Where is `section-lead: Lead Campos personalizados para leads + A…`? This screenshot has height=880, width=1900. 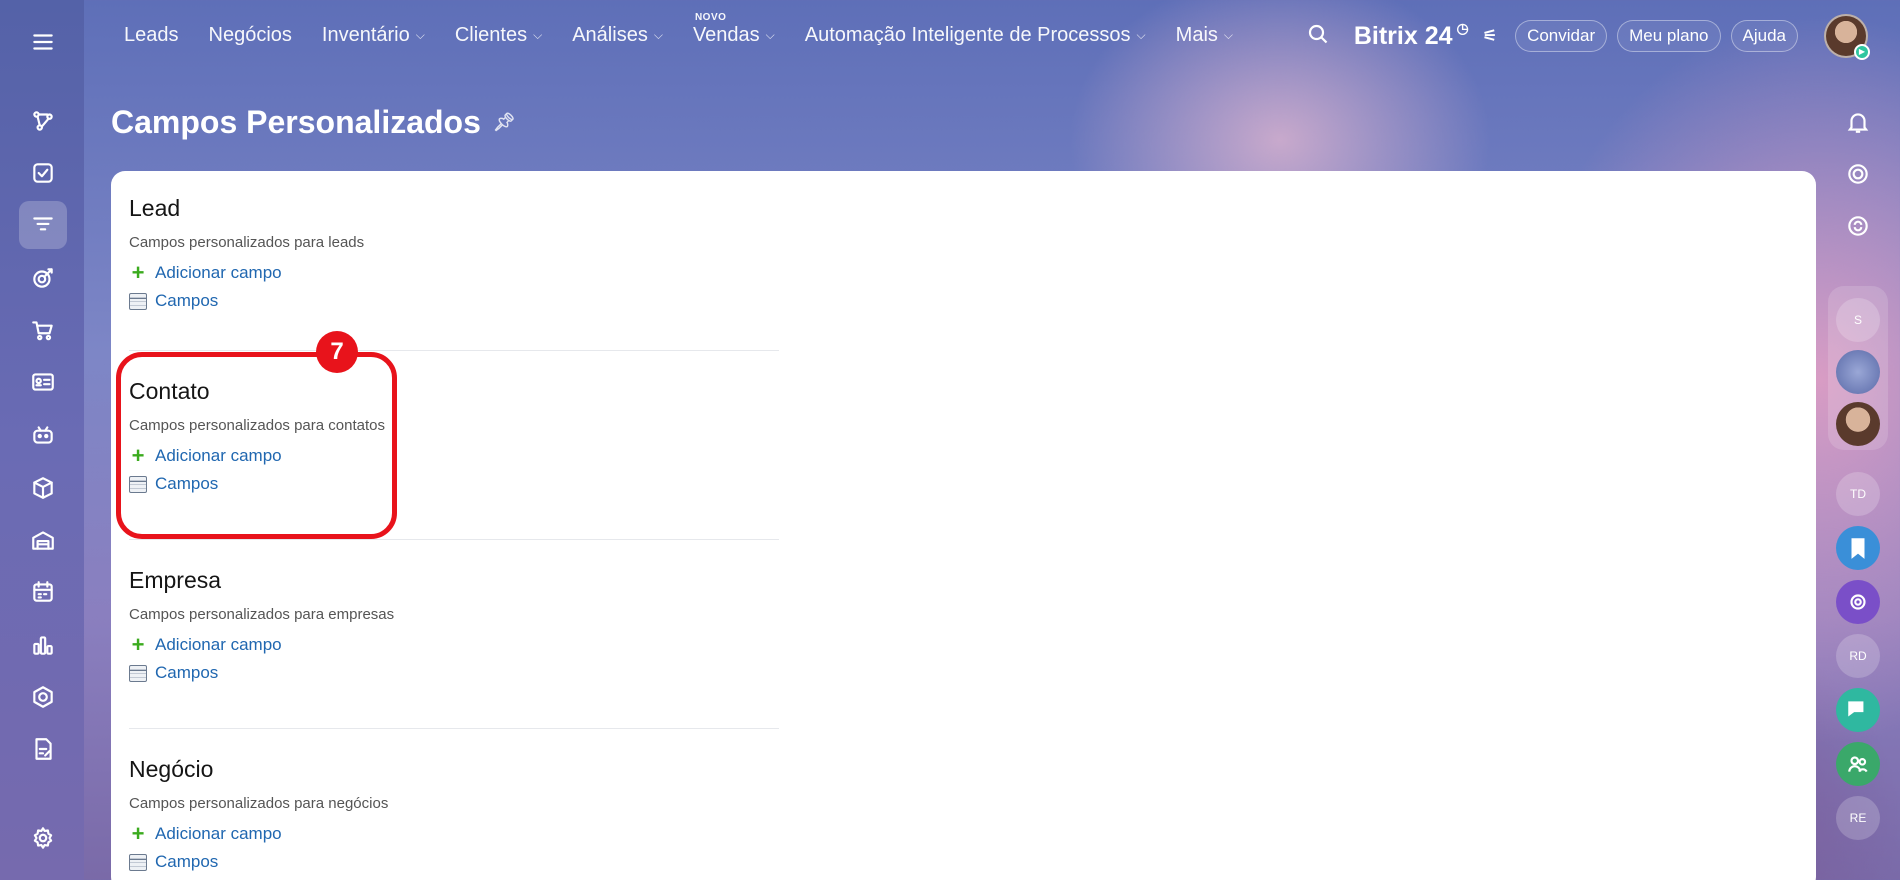 section-lead: Lead Campos personalizados para leads + A… is located at coordinates (449, 257).